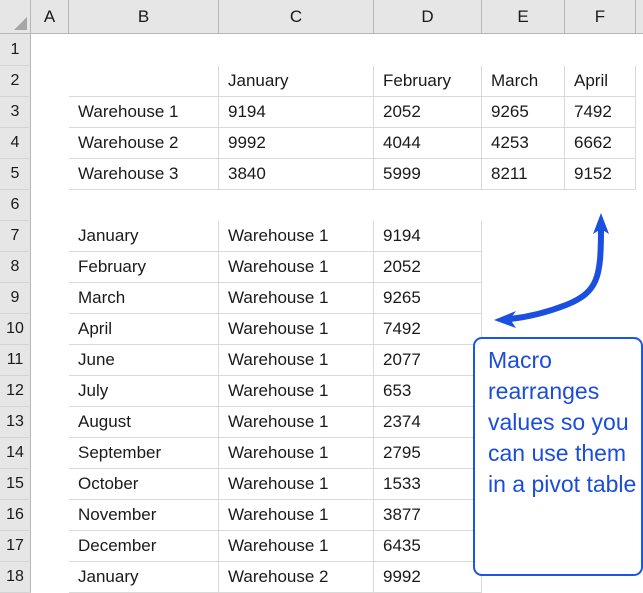 Image resolution: width=643 pixels, height=593 pixels. What do you see at coordinates (428, 391) in the screenshot?
I see `cell-d12: 653` at bounding box center [428, 391].